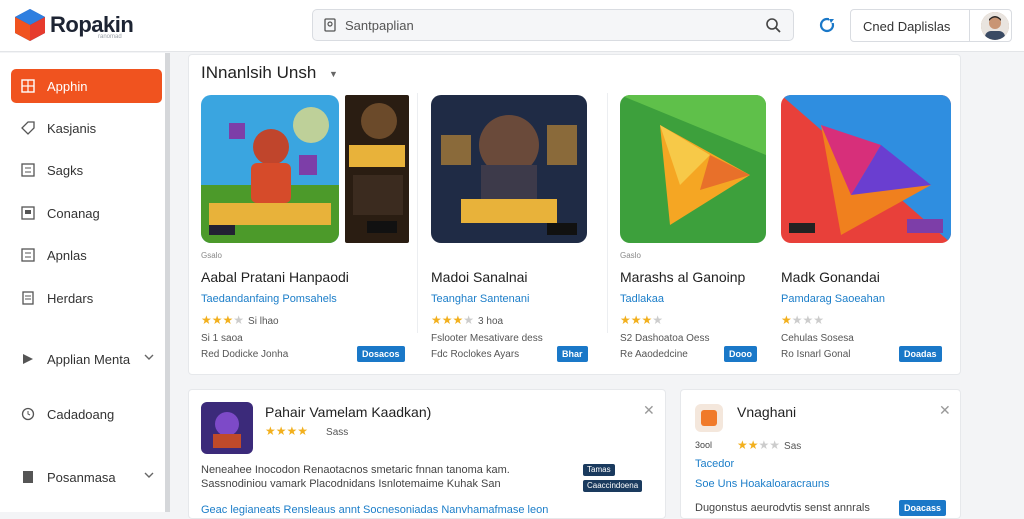  I want to click on sidebar-item-label: Sagks, so click(65, 170).